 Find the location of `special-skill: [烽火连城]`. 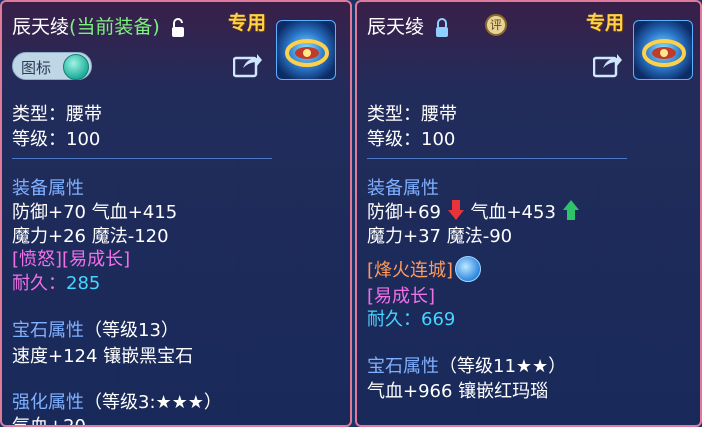

special-skill: [烽火连城] is located at coordinates (410, 270).